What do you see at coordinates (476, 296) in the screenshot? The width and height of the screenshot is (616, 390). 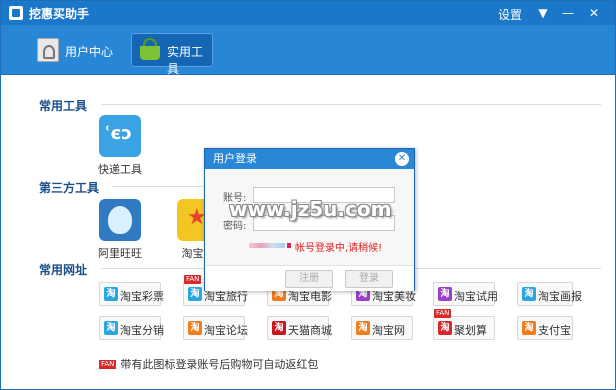 I see `site-link-label: 淘宝试用` at bounding box center [476, 296].